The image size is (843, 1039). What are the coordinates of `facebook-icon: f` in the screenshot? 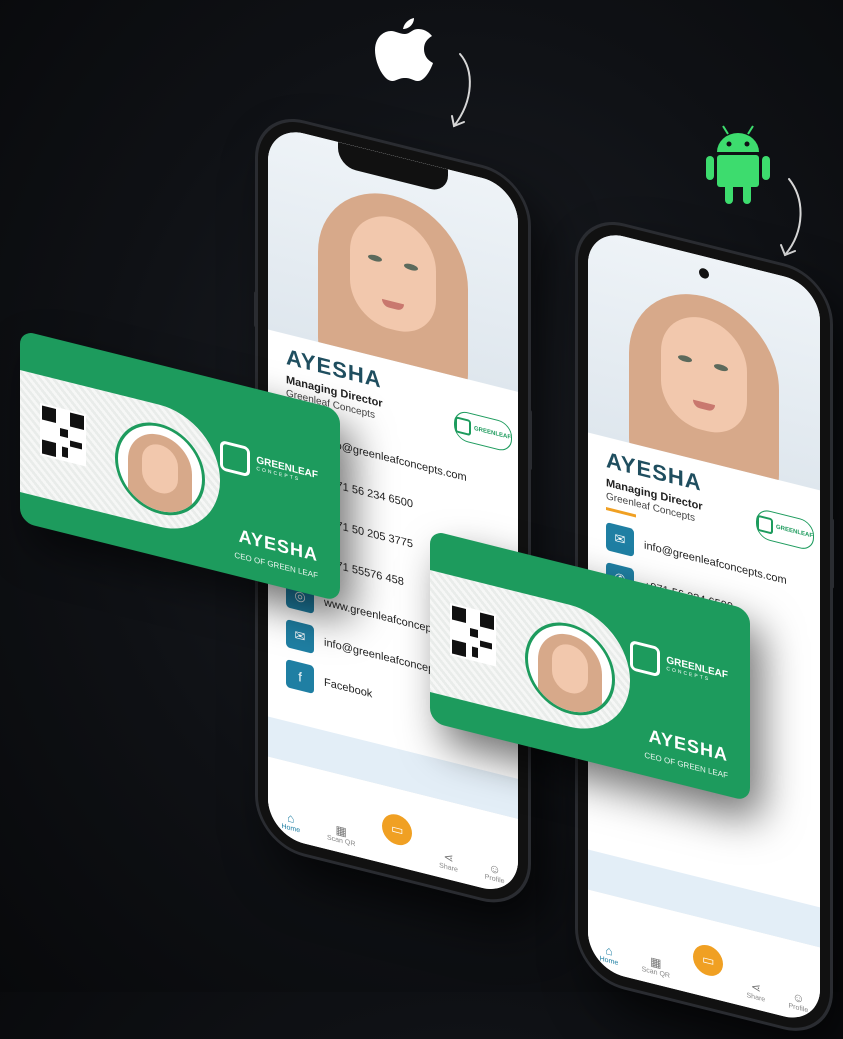 It's located at (300, 676).